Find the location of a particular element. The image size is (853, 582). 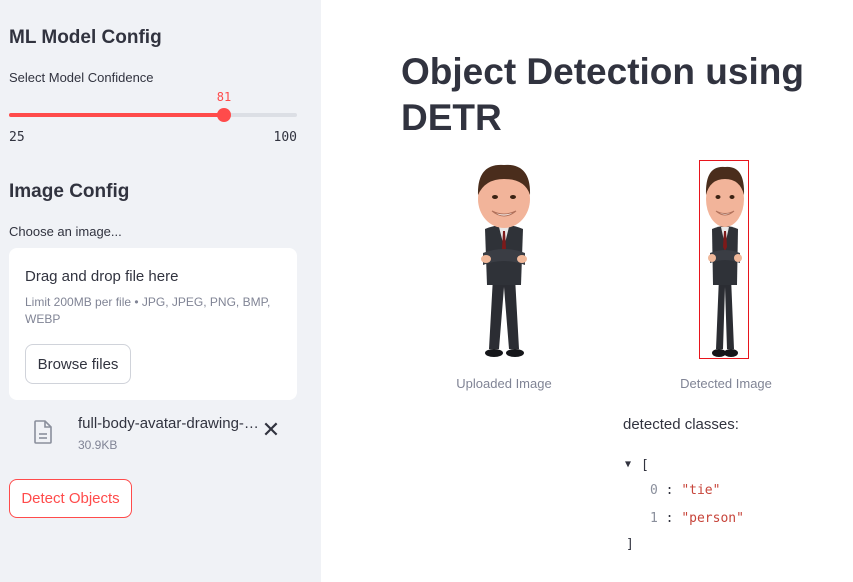

json-index: 1 is located at coordinates (654, 518).